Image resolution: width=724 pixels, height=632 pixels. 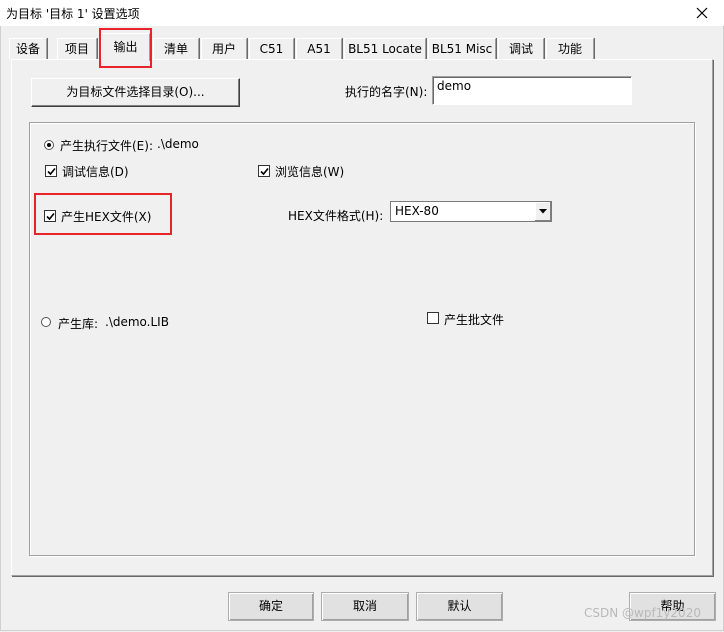 I want to click on tab-device: 设备, so click(x=28, y=48).